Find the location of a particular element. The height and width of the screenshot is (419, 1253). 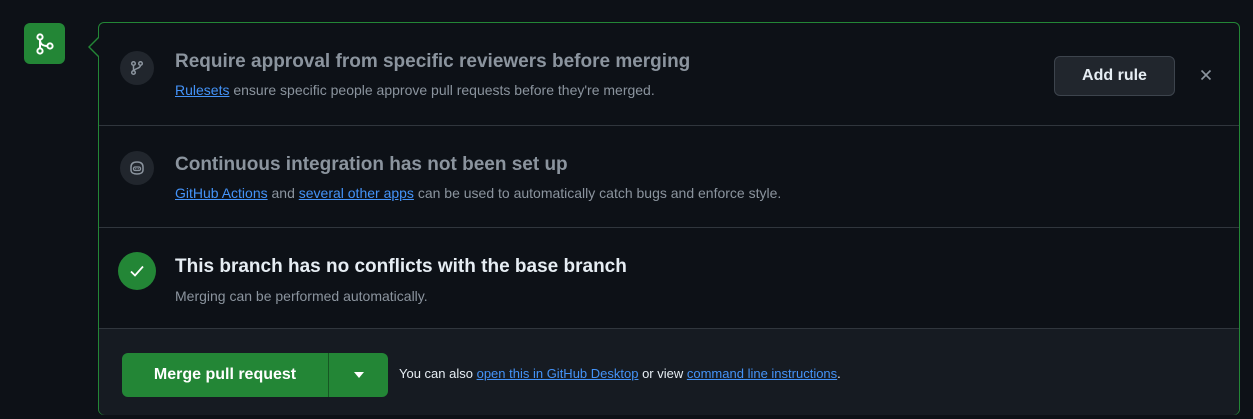

git-merge-icon is located at coordinates (44, 43).